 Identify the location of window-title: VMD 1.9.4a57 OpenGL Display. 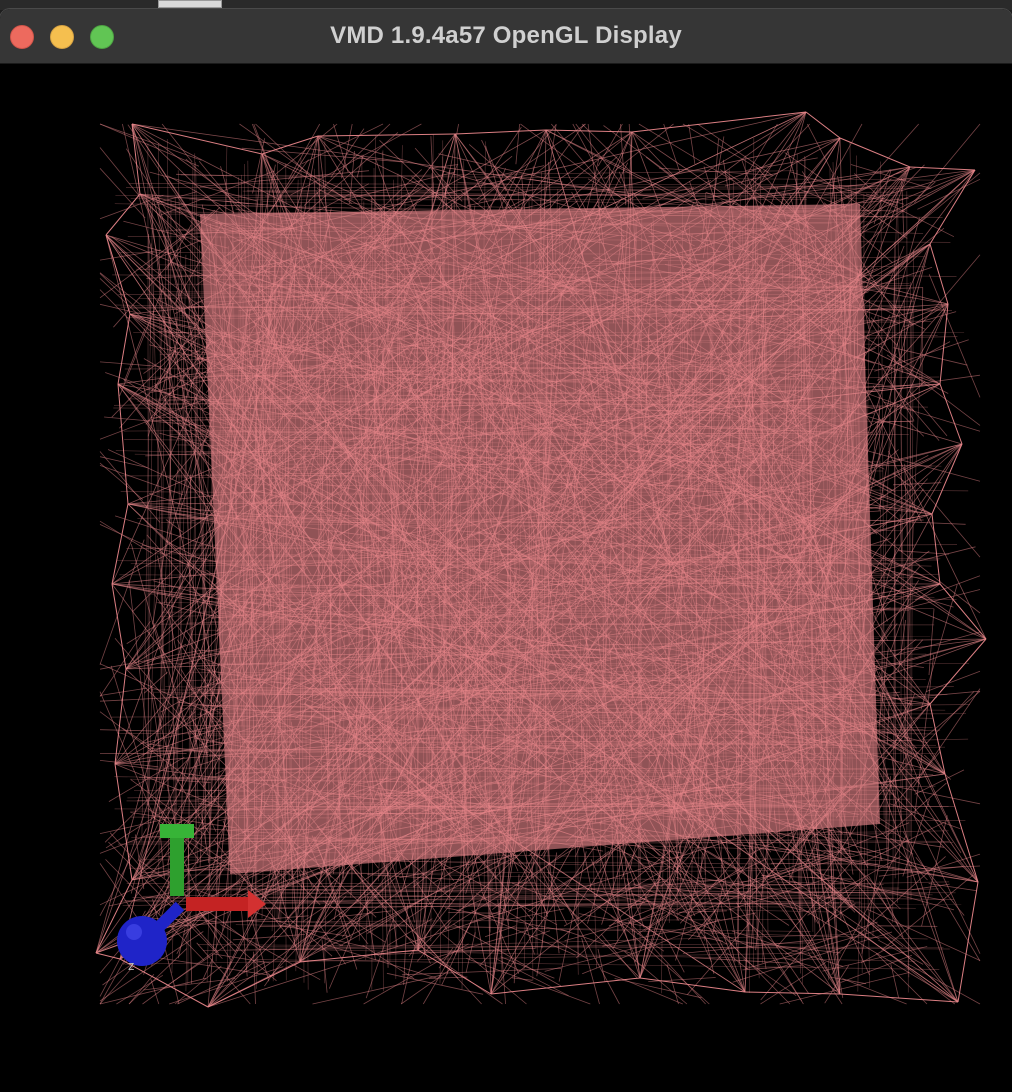
(506, 35).